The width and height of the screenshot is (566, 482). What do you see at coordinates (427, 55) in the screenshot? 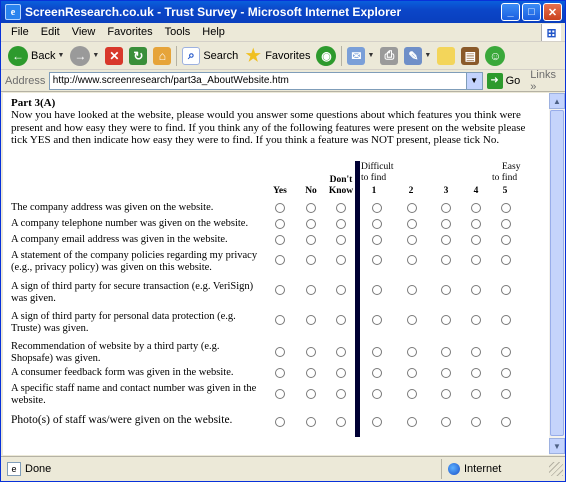
I see `edit-dropdown-icon: ▼` at bounding box center [427, 55].